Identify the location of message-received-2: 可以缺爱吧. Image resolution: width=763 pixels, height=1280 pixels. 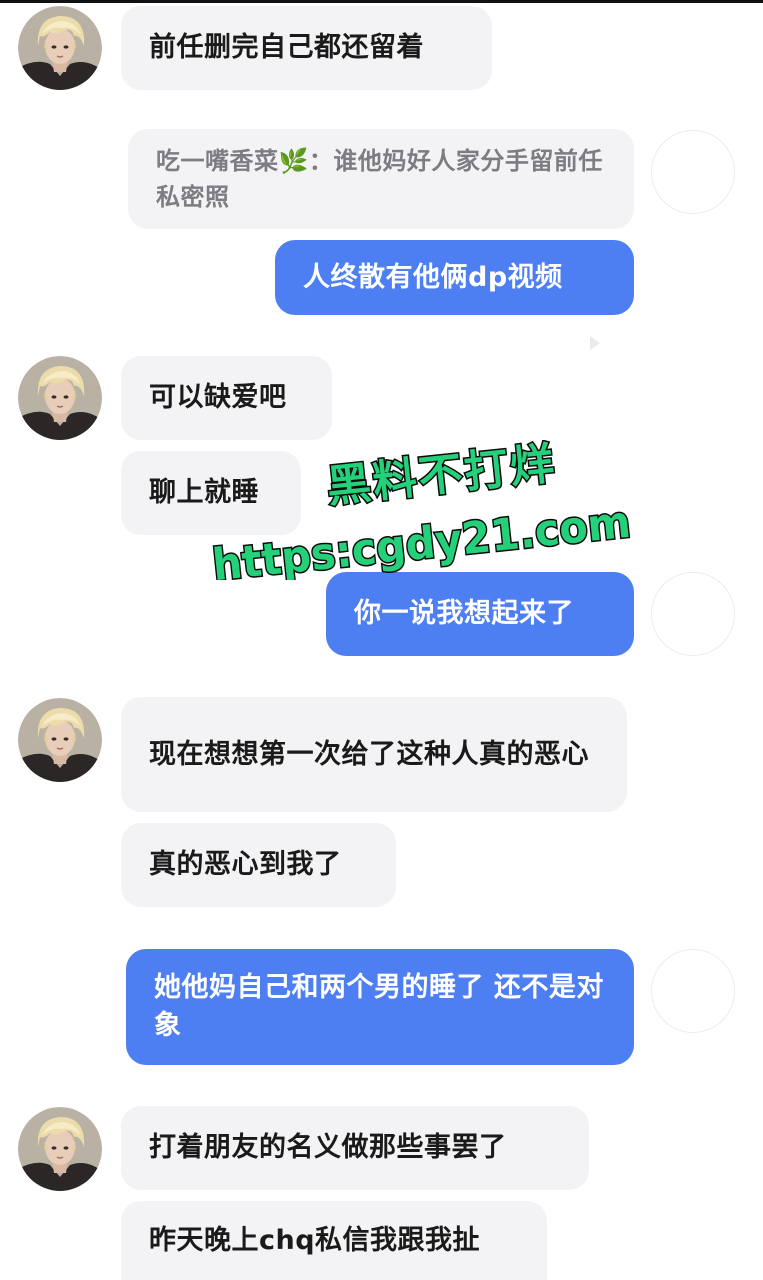
(226, 398).